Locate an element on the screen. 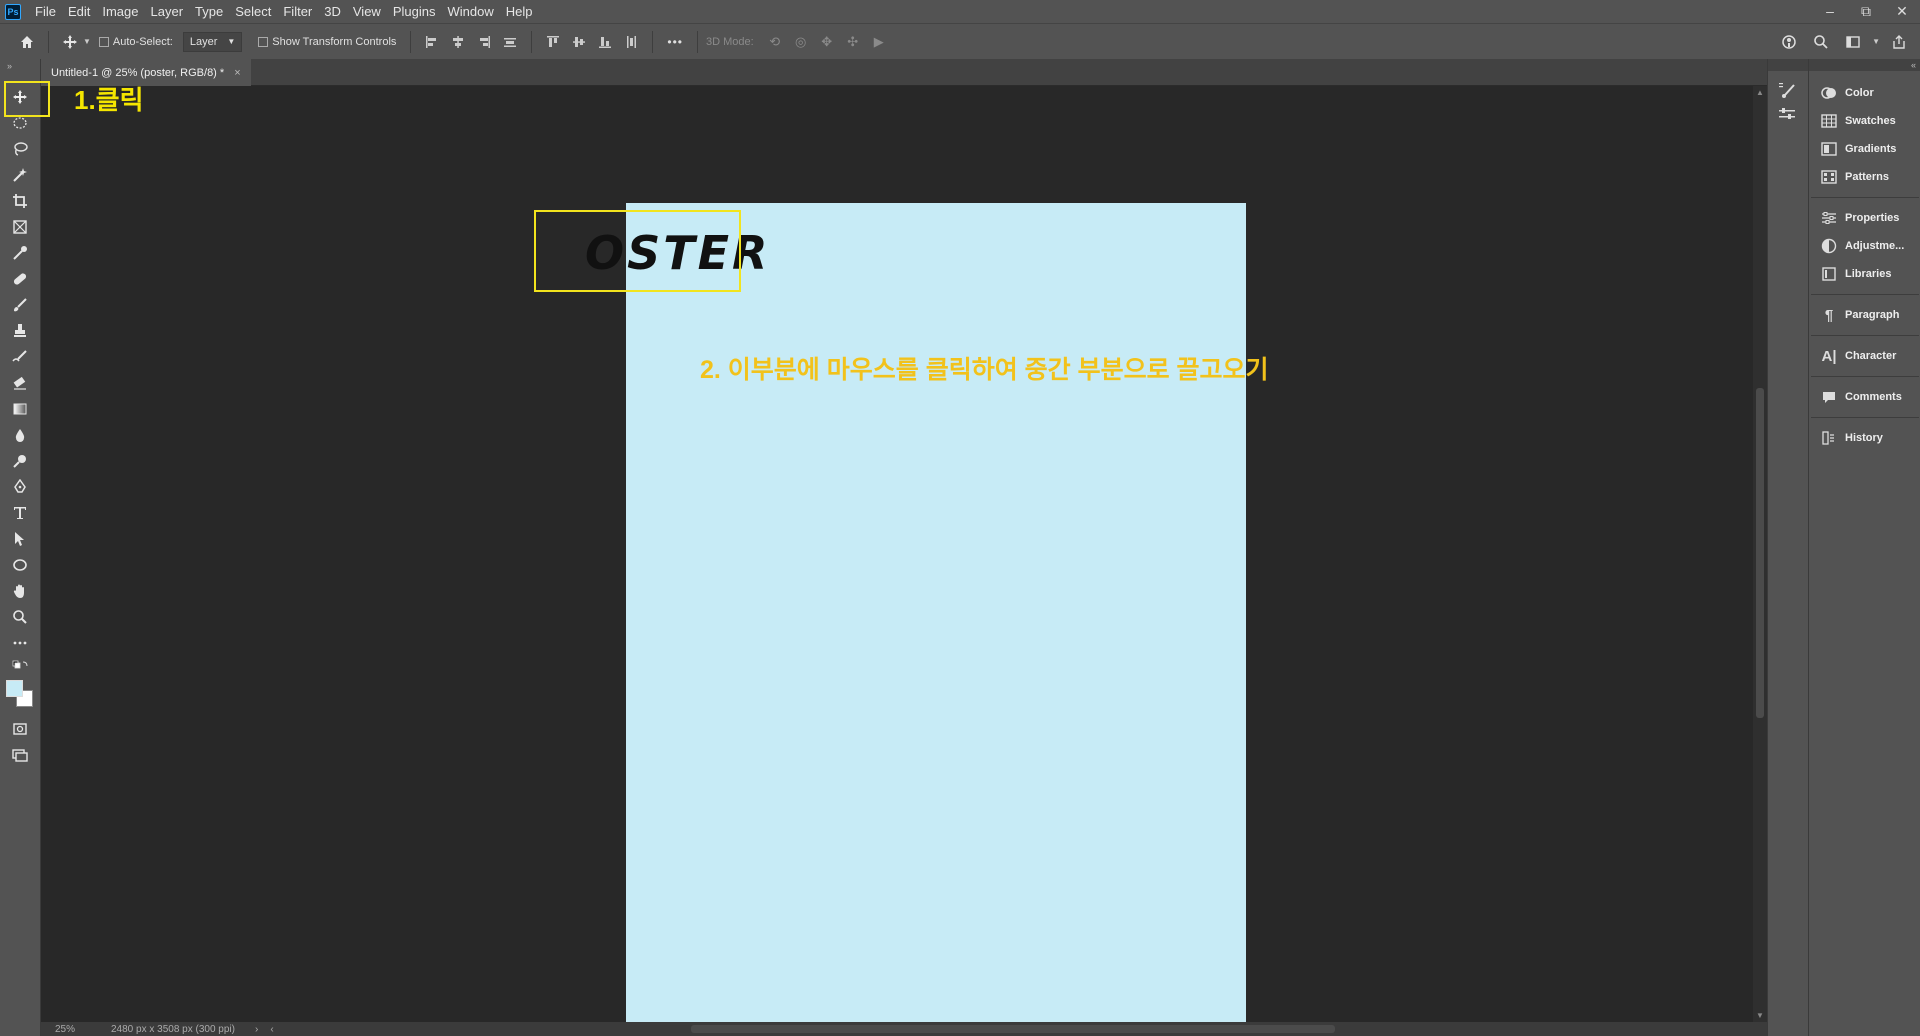 Image resolution: width=1920 pixels, height=1036 pixels. restore-button: ⧉ is located at coordinates (1866, 11).